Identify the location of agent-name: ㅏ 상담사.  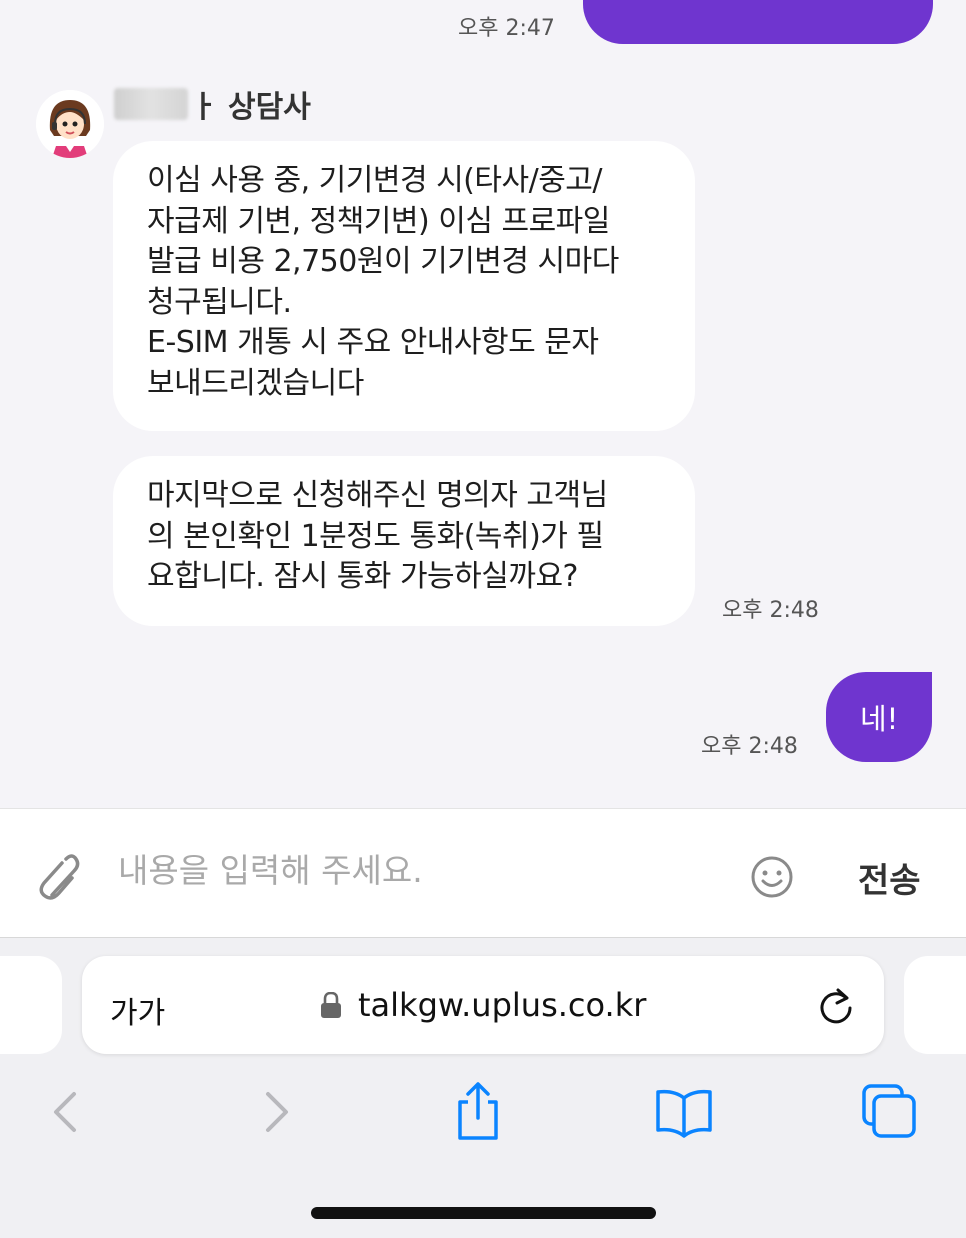
(212, 104).